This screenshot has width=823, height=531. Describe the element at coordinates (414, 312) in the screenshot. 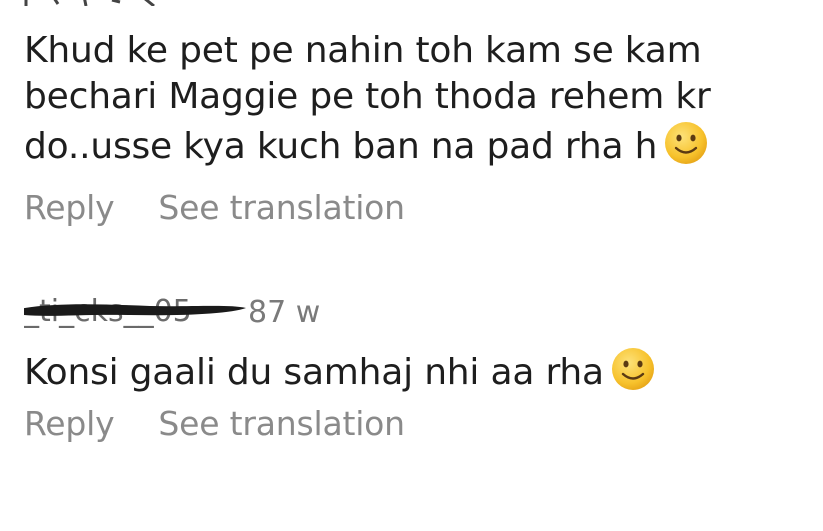

I see `comment-meta: _ti_cks__05 87 w` at that location.